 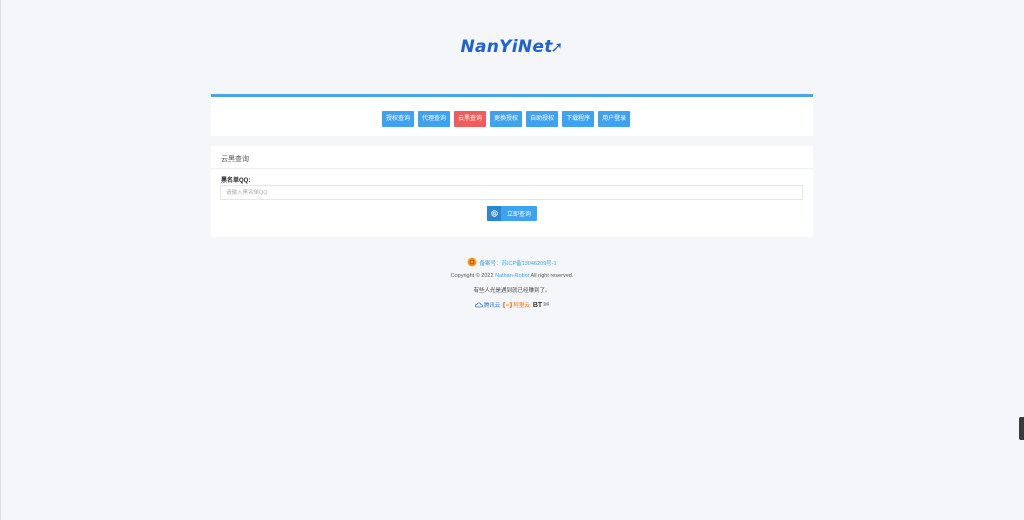 What do you see at coordinates (398, 119) in the screenshot?
I see `nav-button-auth-query: 授权查询` at bounding box center [398, 119].